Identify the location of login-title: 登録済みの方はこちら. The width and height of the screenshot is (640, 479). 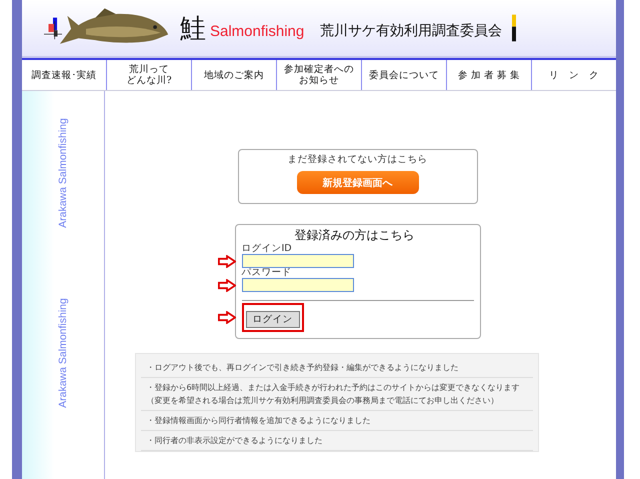
(355, 235).